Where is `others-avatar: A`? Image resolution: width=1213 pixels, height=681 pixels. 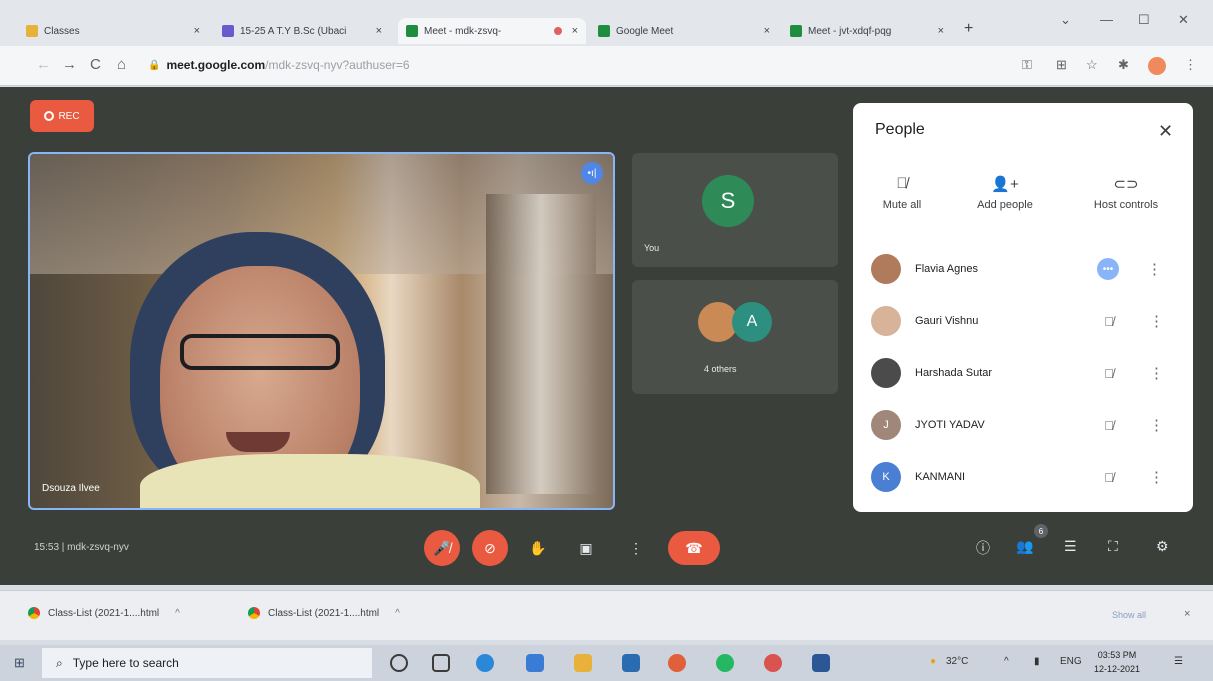
others-avatar: A is located at coordinates (752, 322).